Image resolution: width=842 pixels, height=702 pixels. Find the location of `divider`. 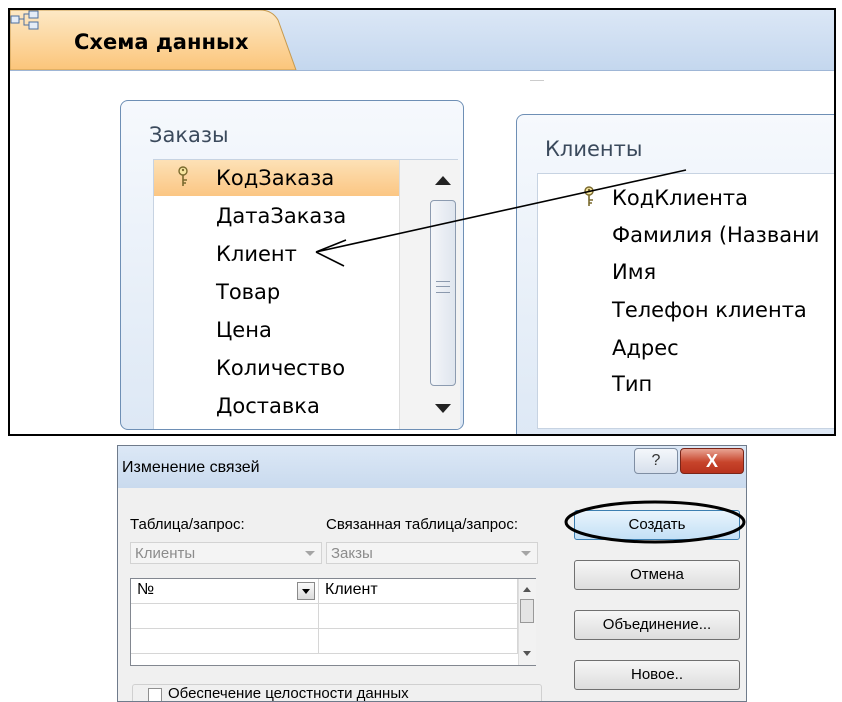

divider is located at coordinates (537, 80).